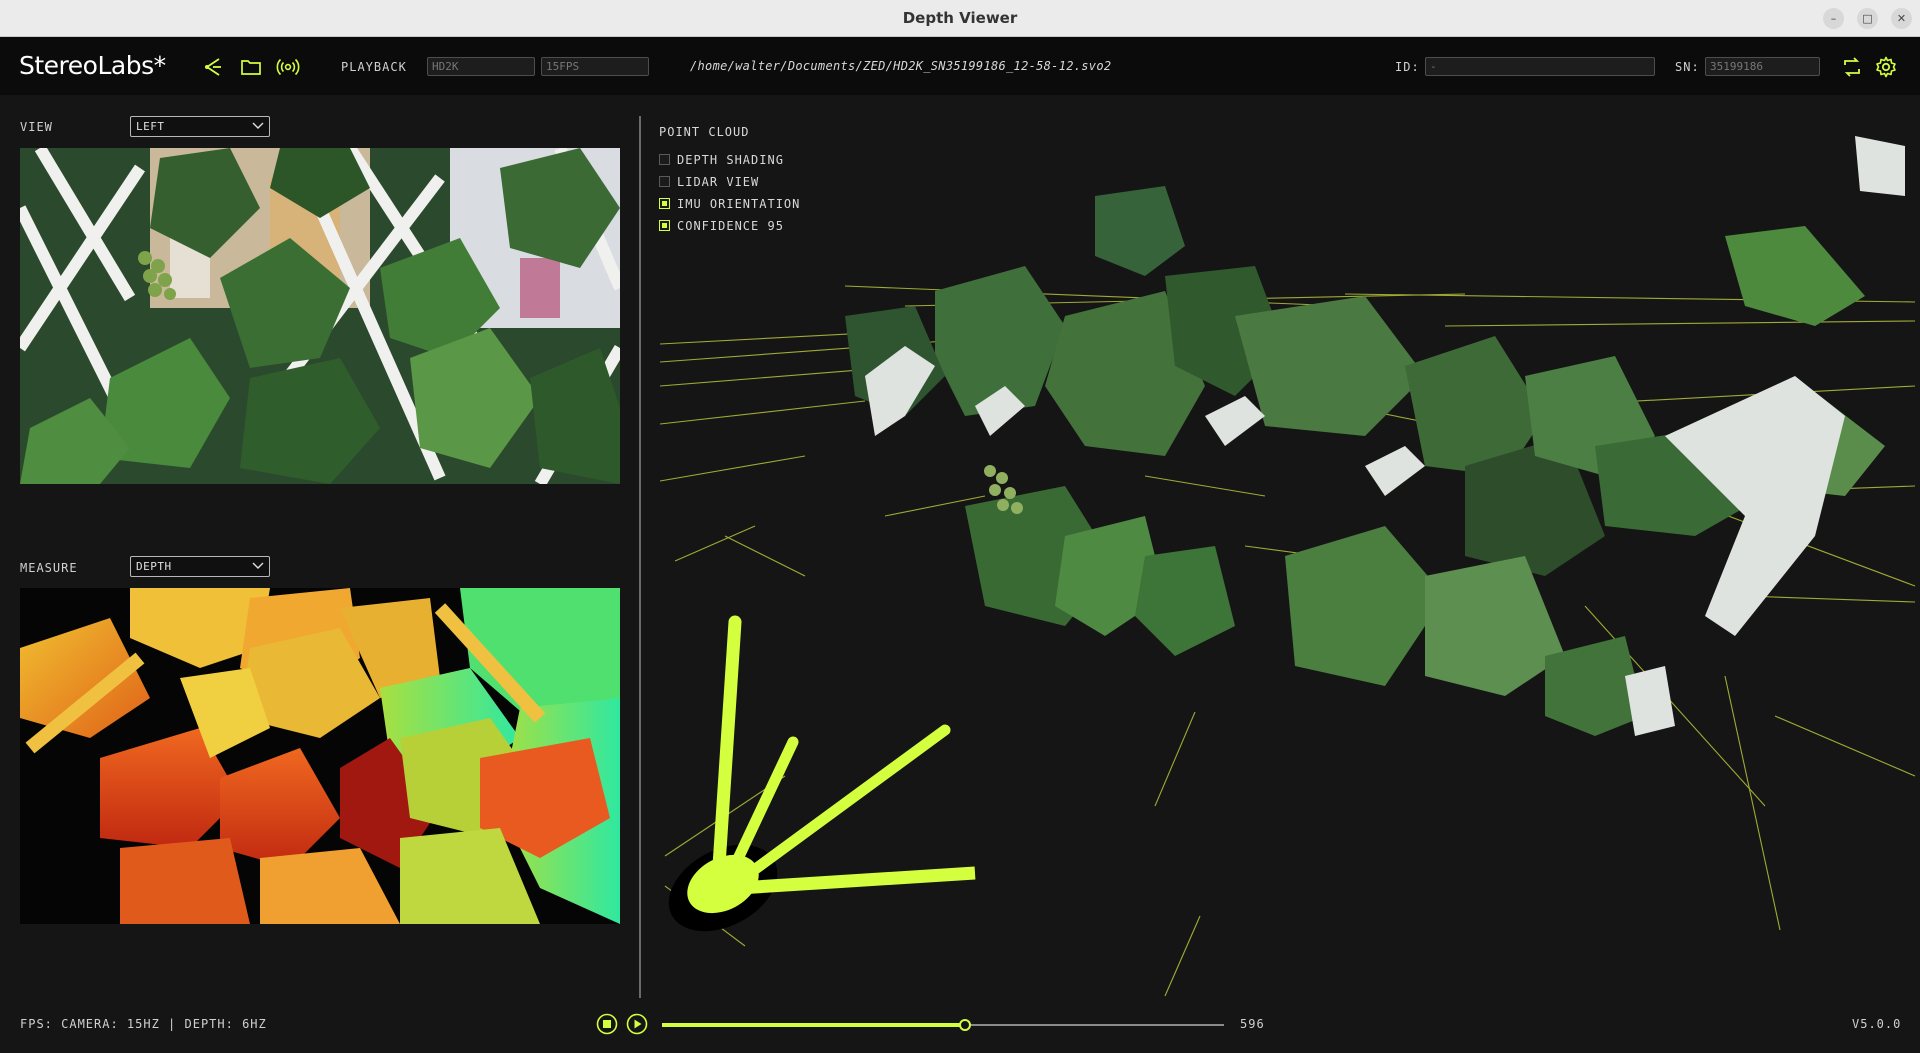 The width and height of the screenshot is (1920, 1053). Describe the element at coordinates (1901, 18) in the screenshot. I see `close-button: ✕` at that location.